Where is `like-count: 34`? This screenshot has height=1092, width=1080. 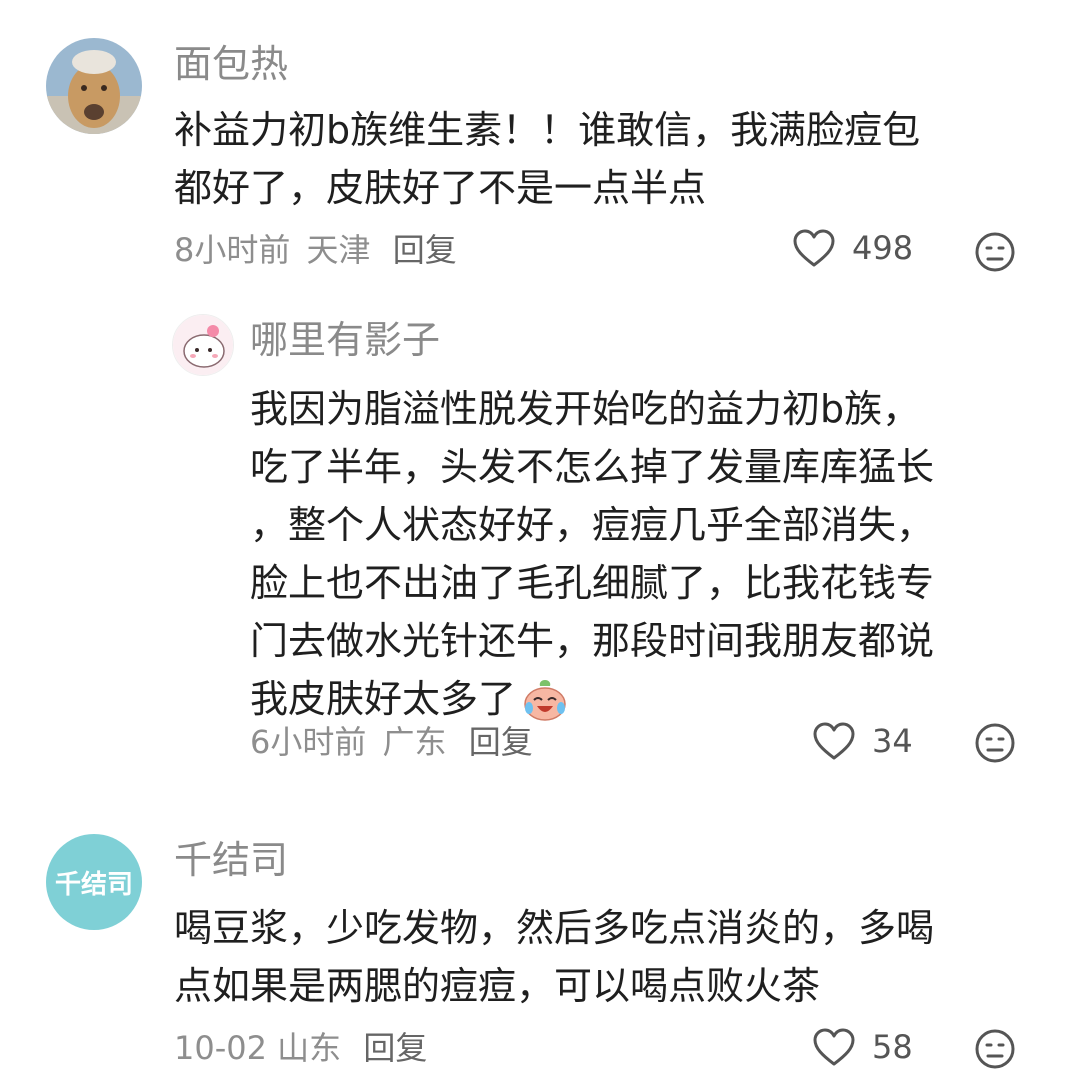
like-count: 34 is located at coordinates (892, 741).